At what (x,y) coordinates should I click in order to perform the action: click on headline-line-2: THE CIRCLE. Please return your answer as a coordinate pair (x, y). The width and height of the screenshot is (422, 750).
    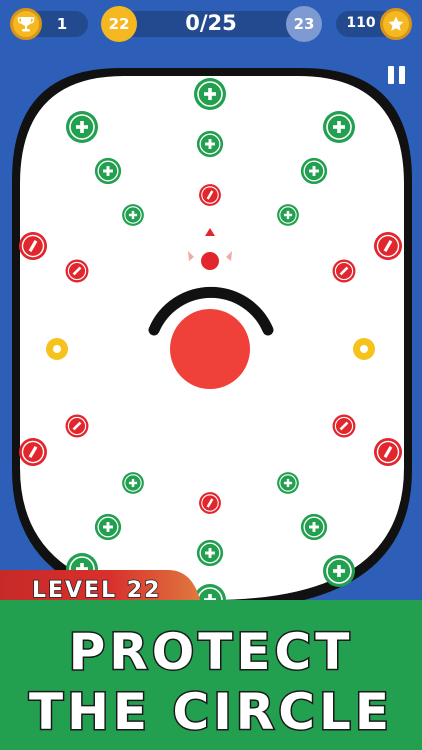
    Looking at the image, I should click on (210, 712).